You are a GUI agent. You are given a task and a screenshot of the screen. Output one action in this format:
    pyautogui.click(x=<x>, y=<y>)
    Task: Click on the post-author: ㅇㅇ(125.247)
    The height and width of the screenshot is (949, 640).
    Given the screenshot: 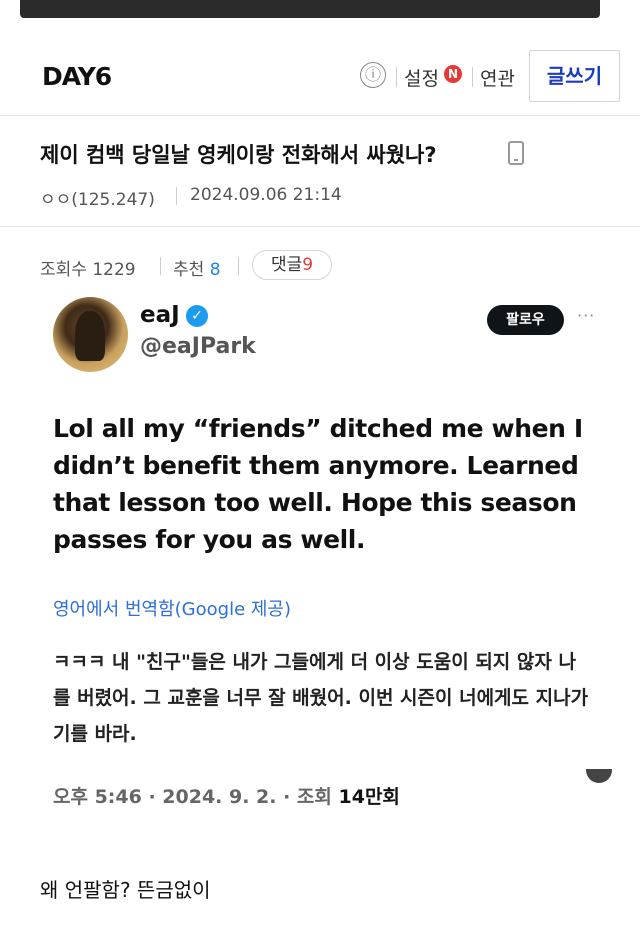 What is the action you would take?
    pyautogui.click(x=97, y=197)
    